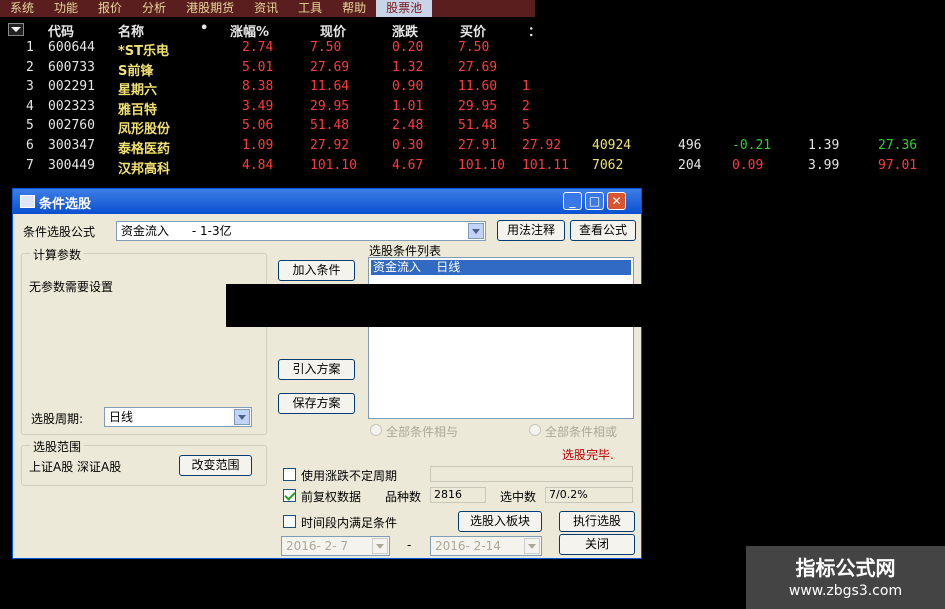  What do you see at coordinates (531, 474) in the screenshot?
I see `uncertain-period-field` at bounding box center [531, 474].